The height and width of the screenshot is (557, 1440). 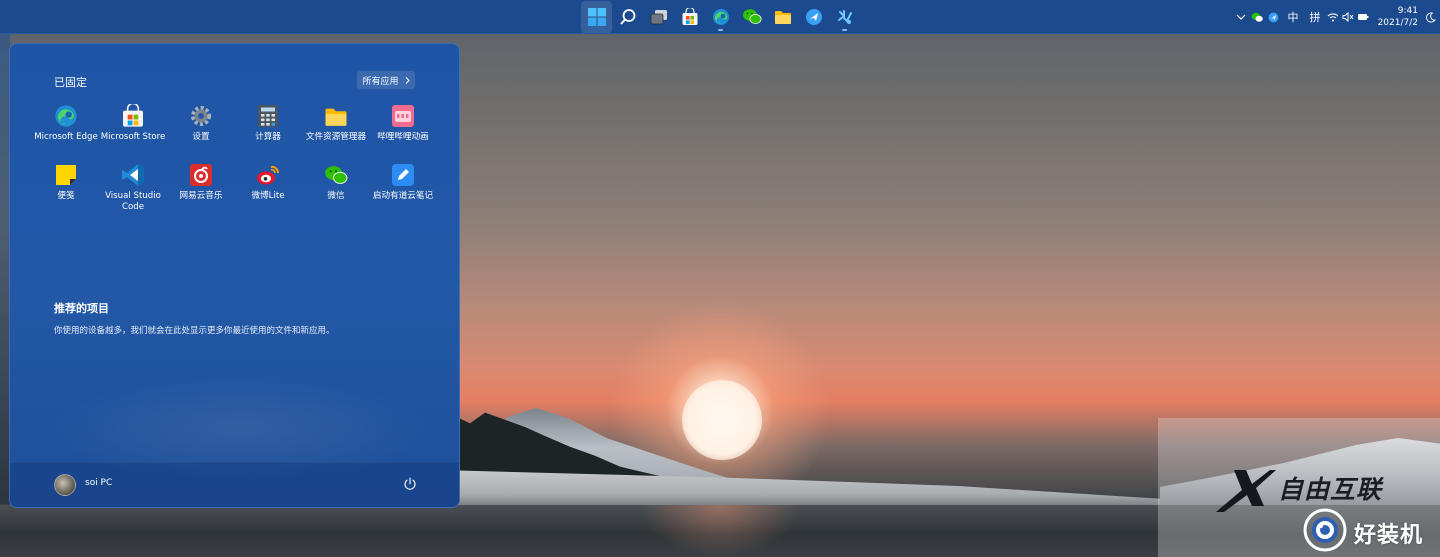 I want to click on tray-wifi, so click(x=1333, y=17).